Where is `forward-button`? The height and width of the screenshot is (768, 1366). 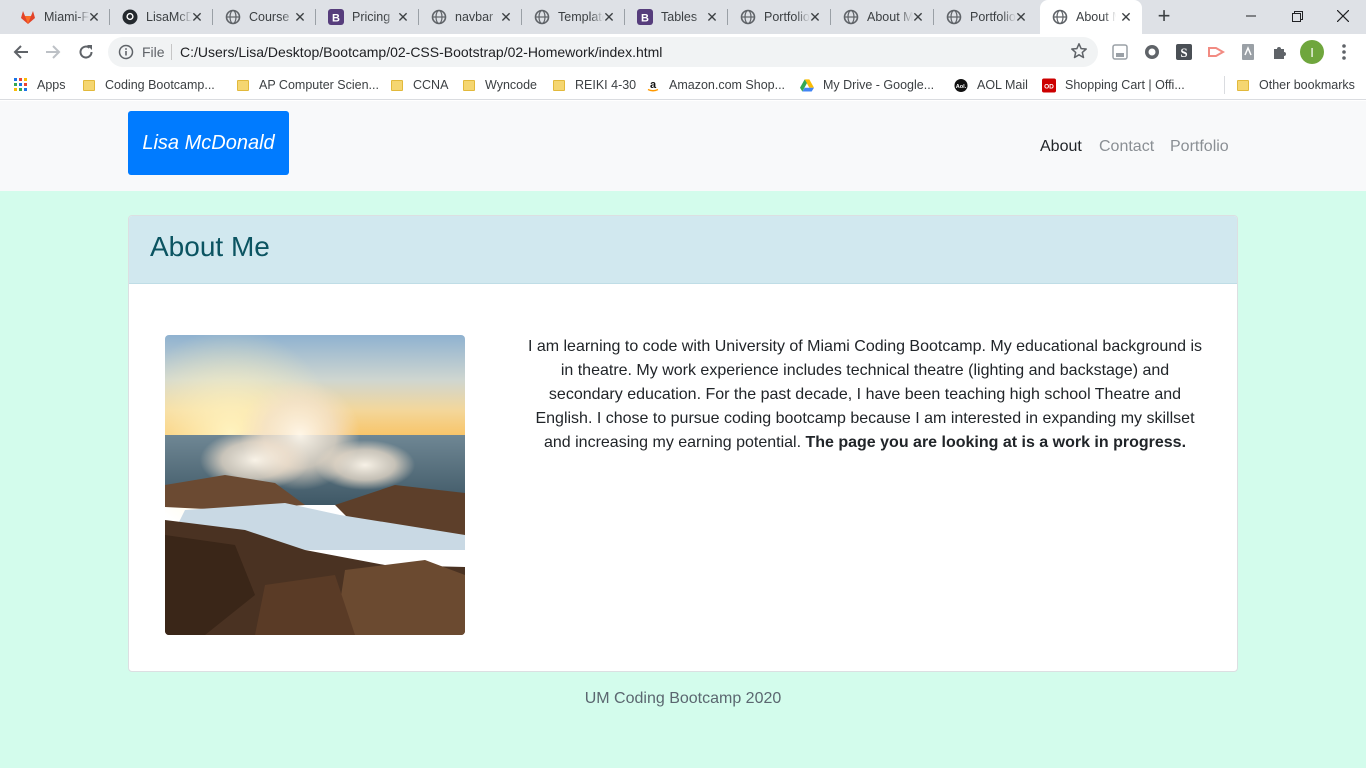
forward-button is located at coordinates (53, 52).